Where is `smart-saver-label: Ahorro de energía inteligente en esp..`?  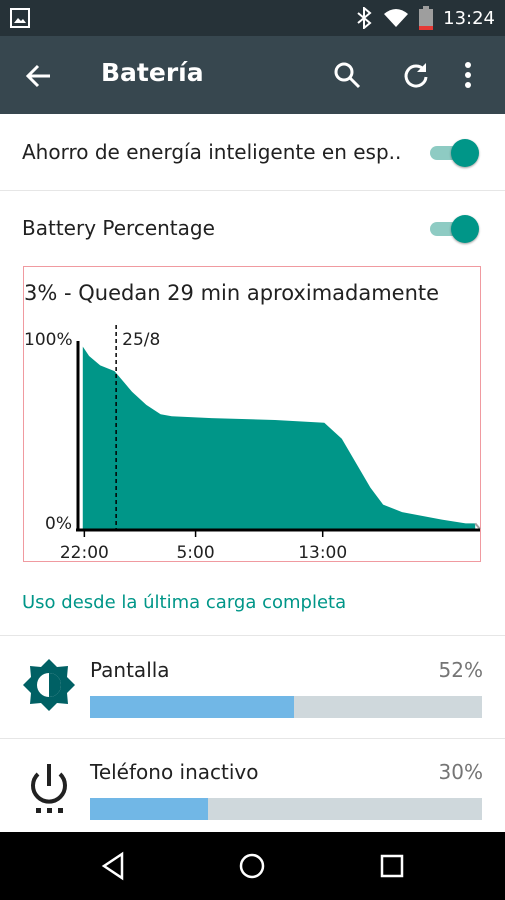
smart-saver-label: Ahorro de energía inteligente en esp.. is located at coordinates (212, 152).